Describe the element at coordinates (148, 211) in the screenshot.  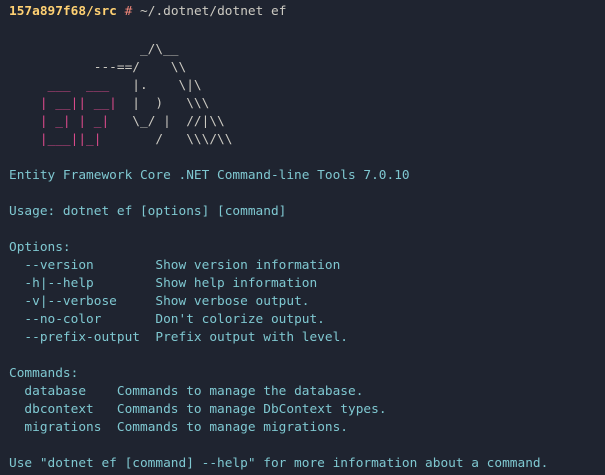
I see `usage-line: Usage: dotnet ef [options] [command]` at that location.